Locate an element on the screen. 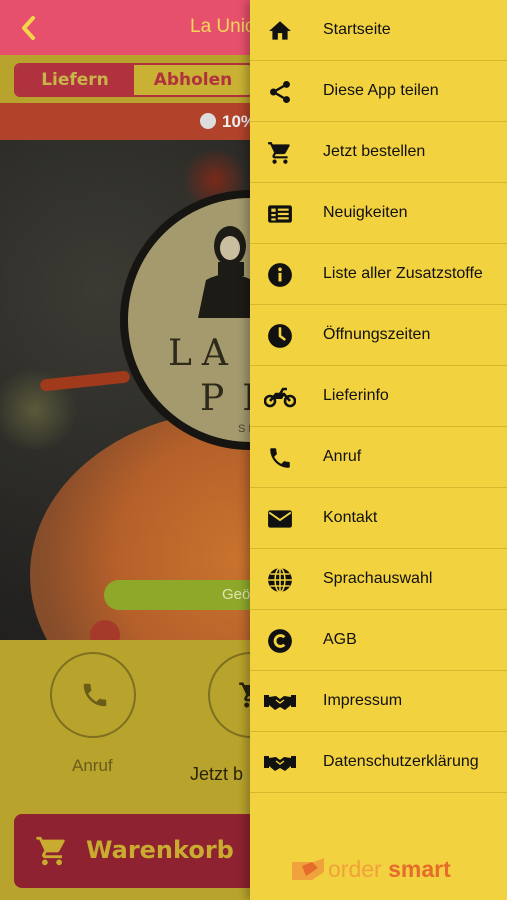  share-icon is located at coordinates (280, 92).